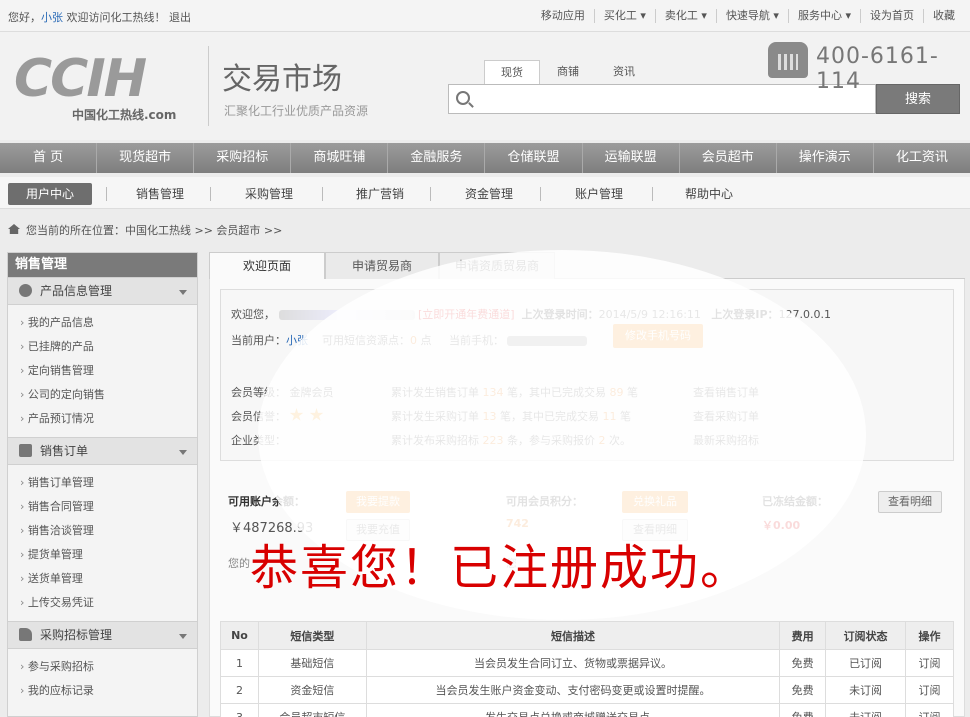  Describe the element at coordinates (180, 17) in the screenshot. I see `logout-link: 退出` at that location.